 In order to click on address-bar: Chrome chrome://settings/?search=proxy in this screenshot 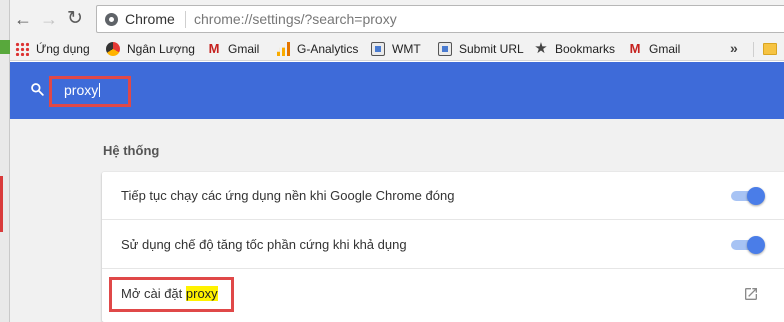, I will do `click(440, 19)`.